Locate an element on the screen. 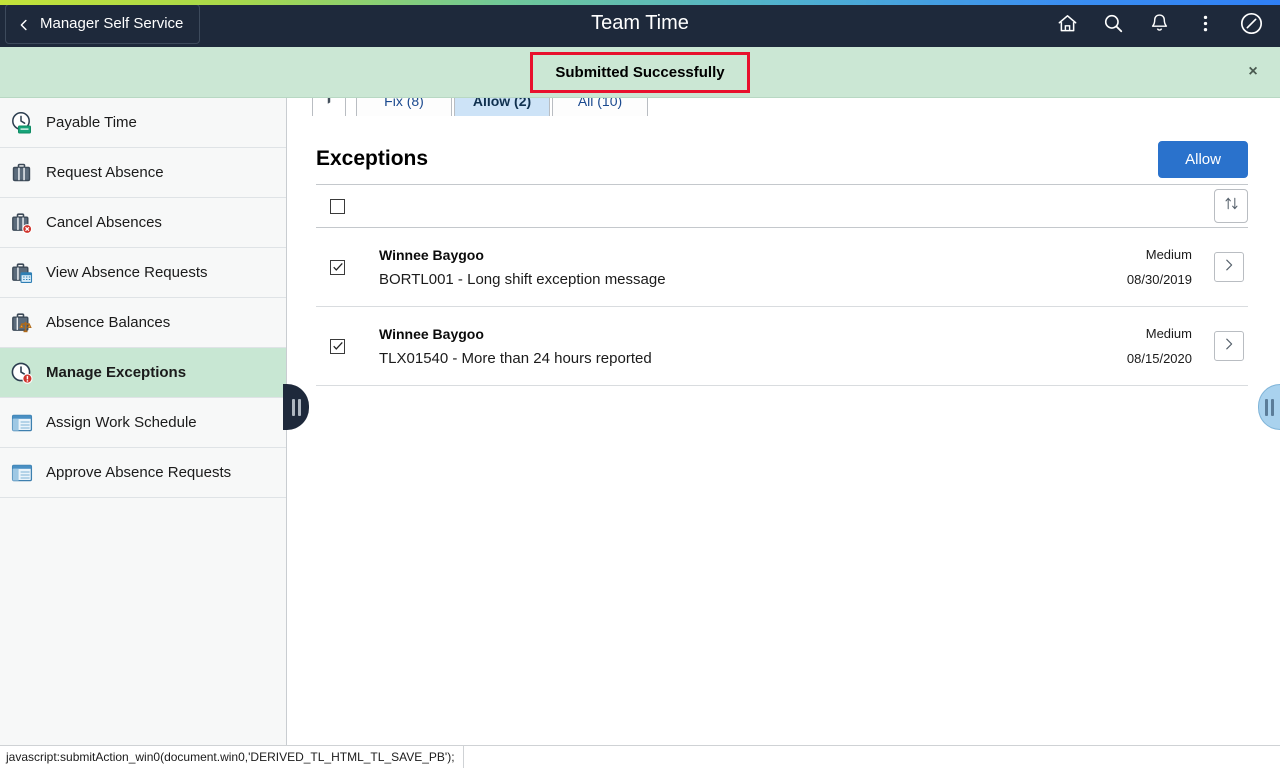 This screenshot has height=768, width=1280. sidebar-item-request-absence: Request Absence is located at coordinates (143, 173).